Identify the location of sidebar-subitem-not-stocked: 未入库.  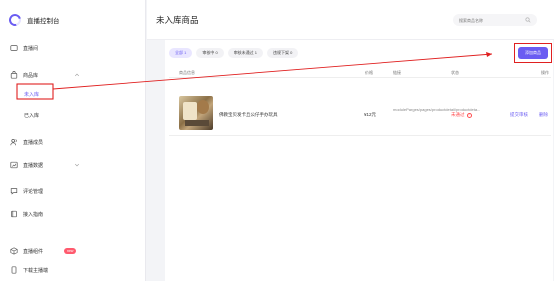
(31, 94).